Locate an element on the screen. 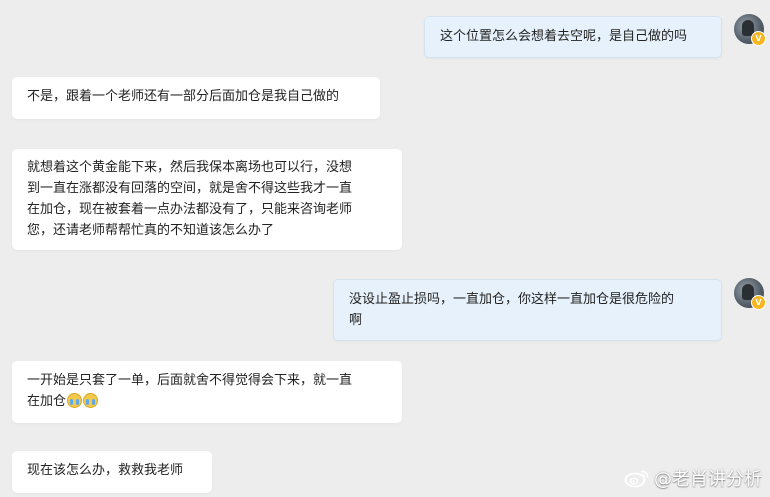  message-text: 这个位置怎么会想着去空呢，是自己做的吗 is located at coordinates (564, 36).